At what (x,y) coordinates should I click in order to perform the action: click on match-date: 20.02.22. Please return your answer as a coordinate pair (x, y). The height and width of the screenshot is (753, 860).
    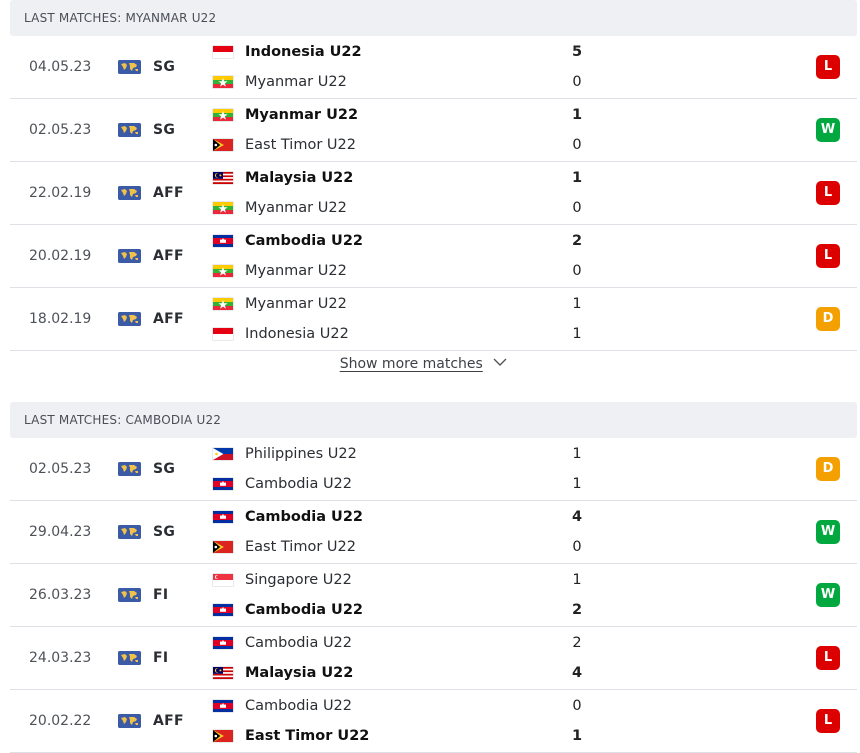
    Looking at the image, I should click on (60, 721).